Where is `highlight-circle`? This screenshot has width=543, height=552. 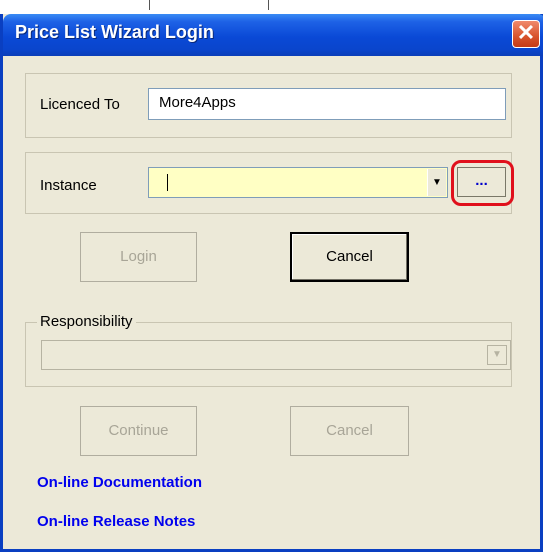
highlight-circle is located at coordinates (482, 183).